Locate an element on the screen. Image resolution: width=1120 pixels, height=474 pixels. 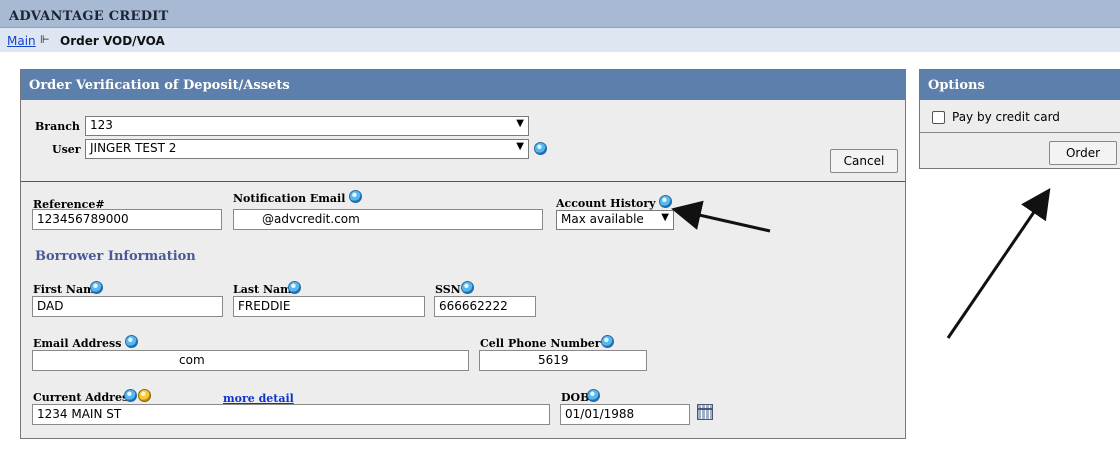
order-panel-title: Order Verification of Deposit/Assets is located at coordinates (463, 85).